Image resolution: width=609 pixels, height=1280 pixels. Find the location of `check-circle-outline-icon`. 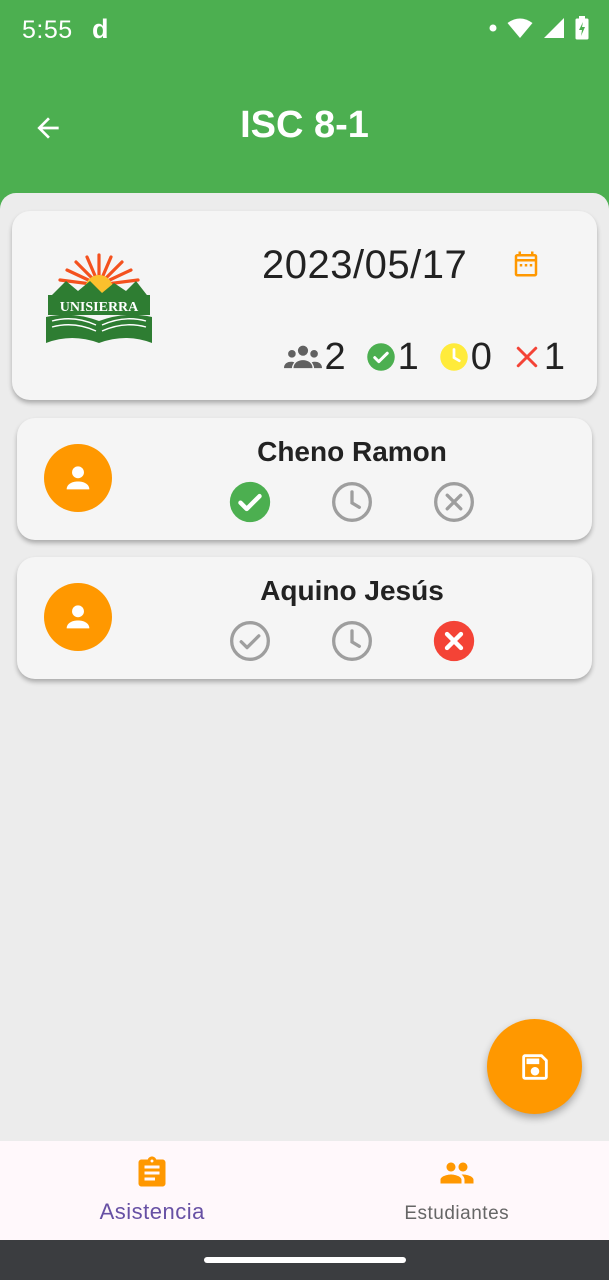

check-circle-outline-icon is located at coordinates (250, 641).